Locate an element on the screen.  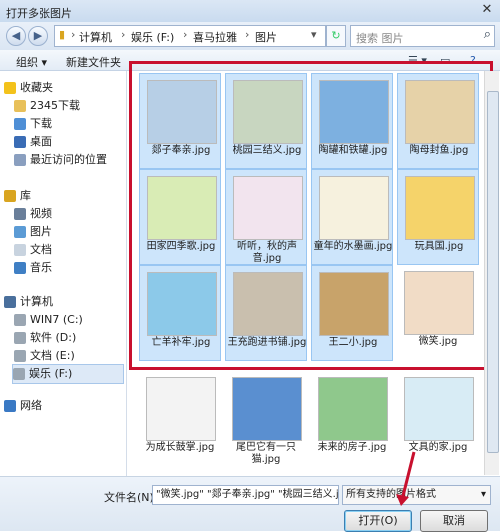
file-name: 未来的房子.jpg is located at coordinates (352, 447).